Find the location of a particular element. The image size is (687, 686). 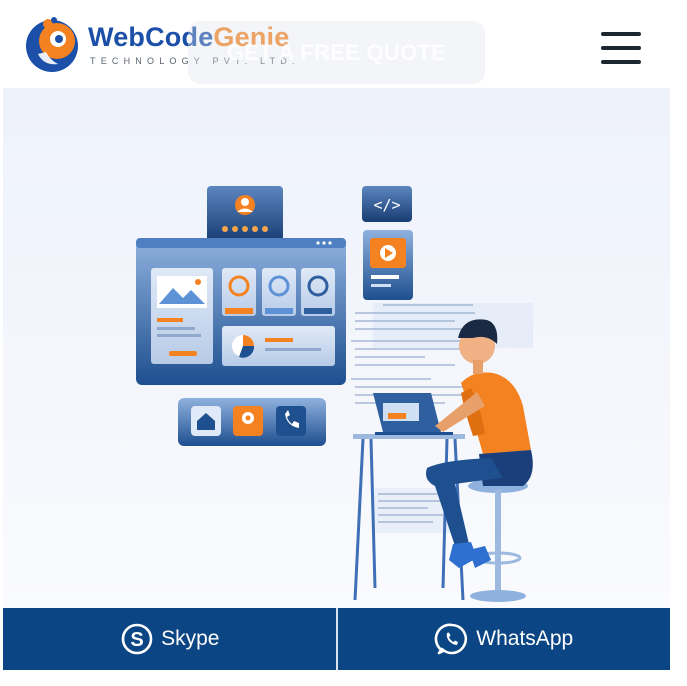

whatsapp-button: WhatsApp is located at coordinates (503, 639).